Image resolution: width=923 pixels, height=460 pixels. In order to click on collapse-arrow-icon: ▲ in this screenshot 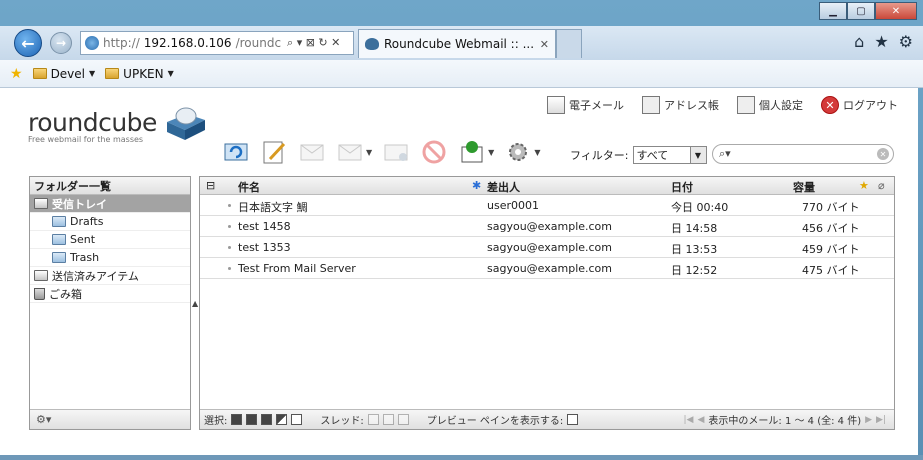, I will do `click(195, 303)`.